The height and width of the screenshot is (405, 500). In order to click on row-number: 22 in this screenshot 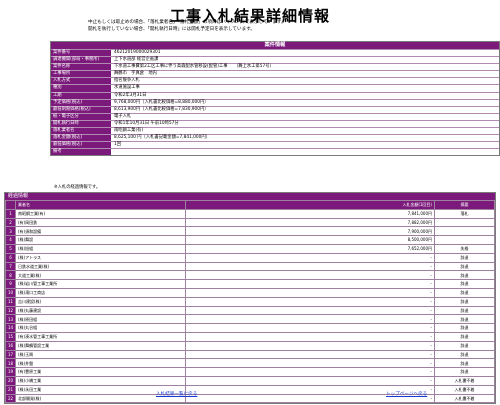, I will do `click(10, 398)`.